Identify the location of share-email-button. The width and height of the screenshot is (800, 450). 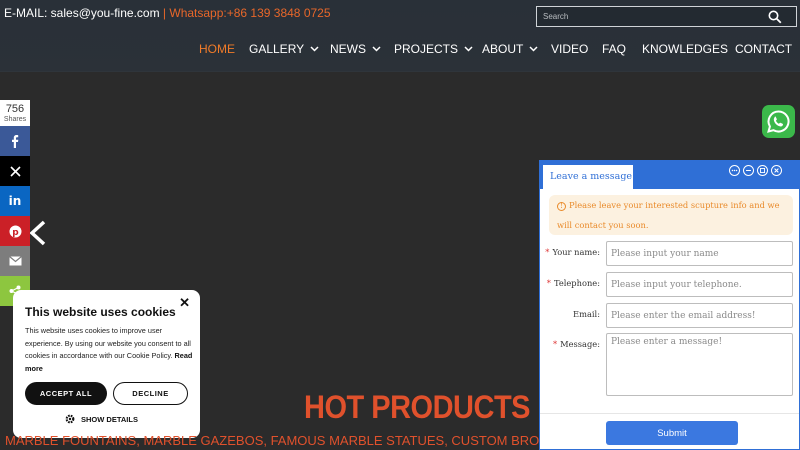
(15, 261).